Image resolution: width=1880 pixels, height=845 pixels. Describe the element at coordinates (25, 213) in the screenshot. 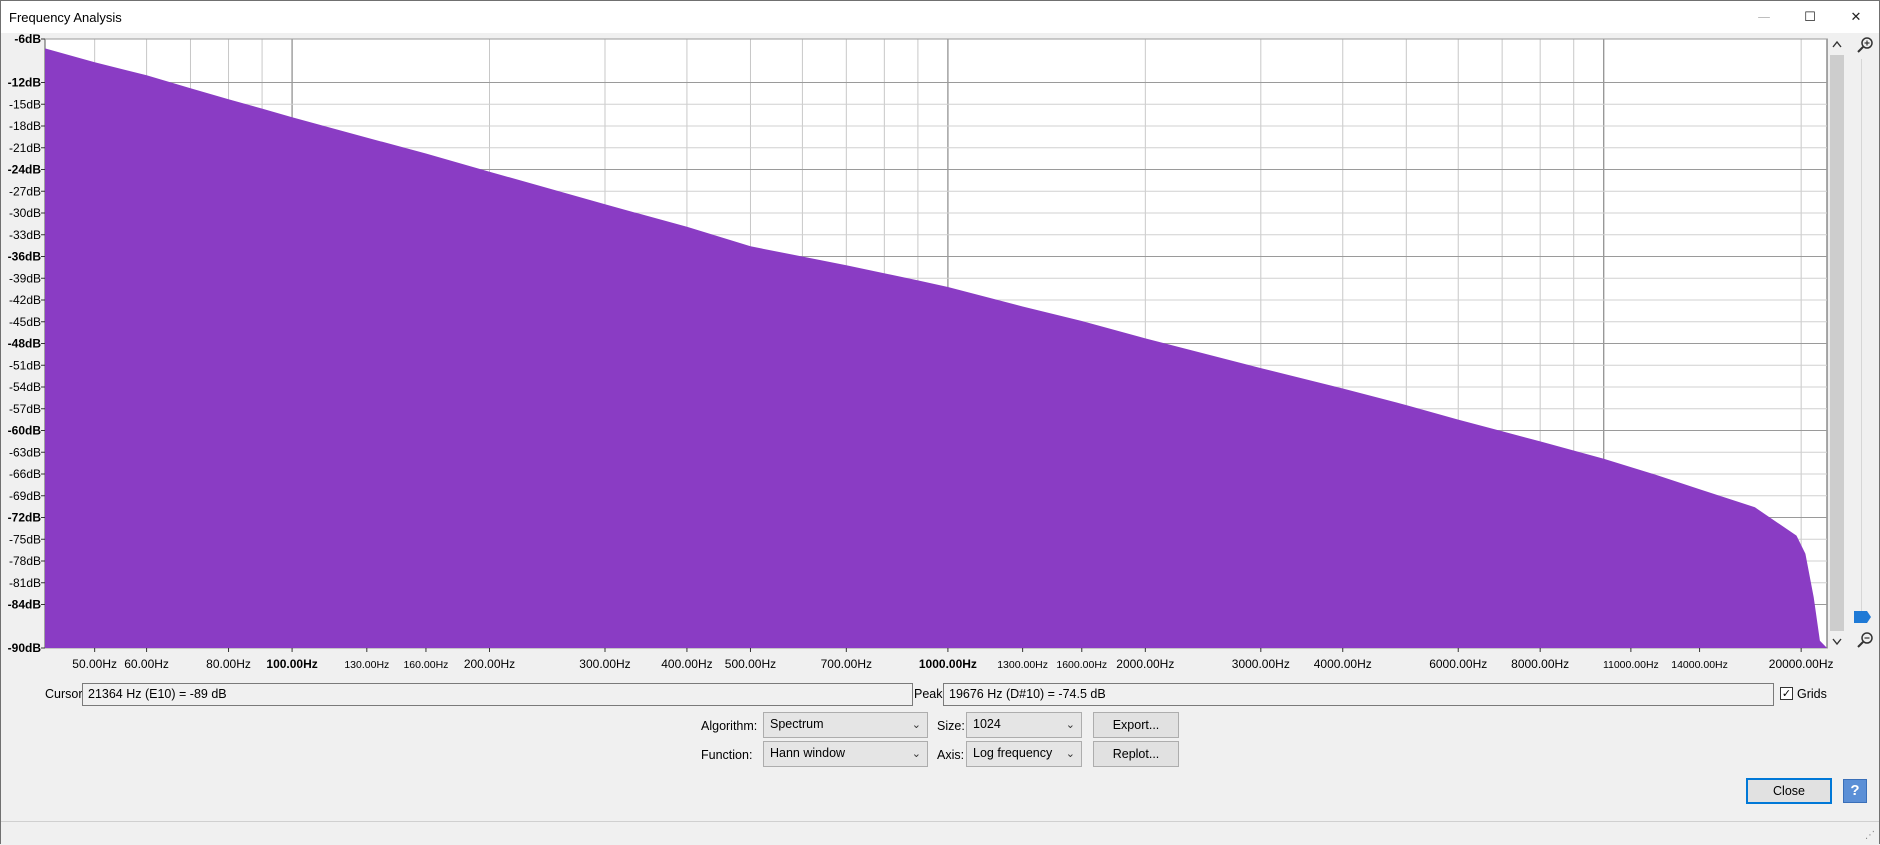

I see `y-tick-label: -30dB` at that location.